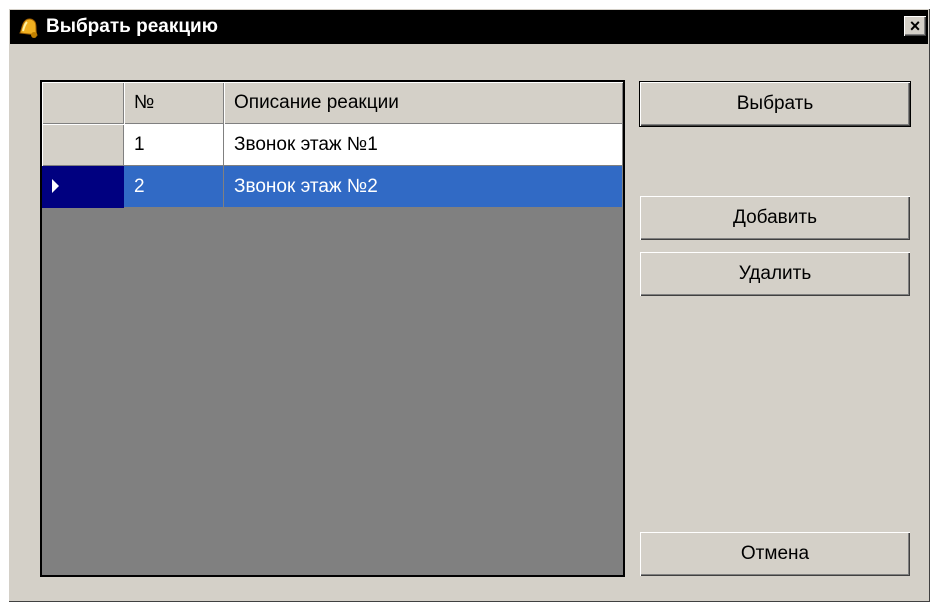  I want to click on add-button: Добавить, so click(775, 218).